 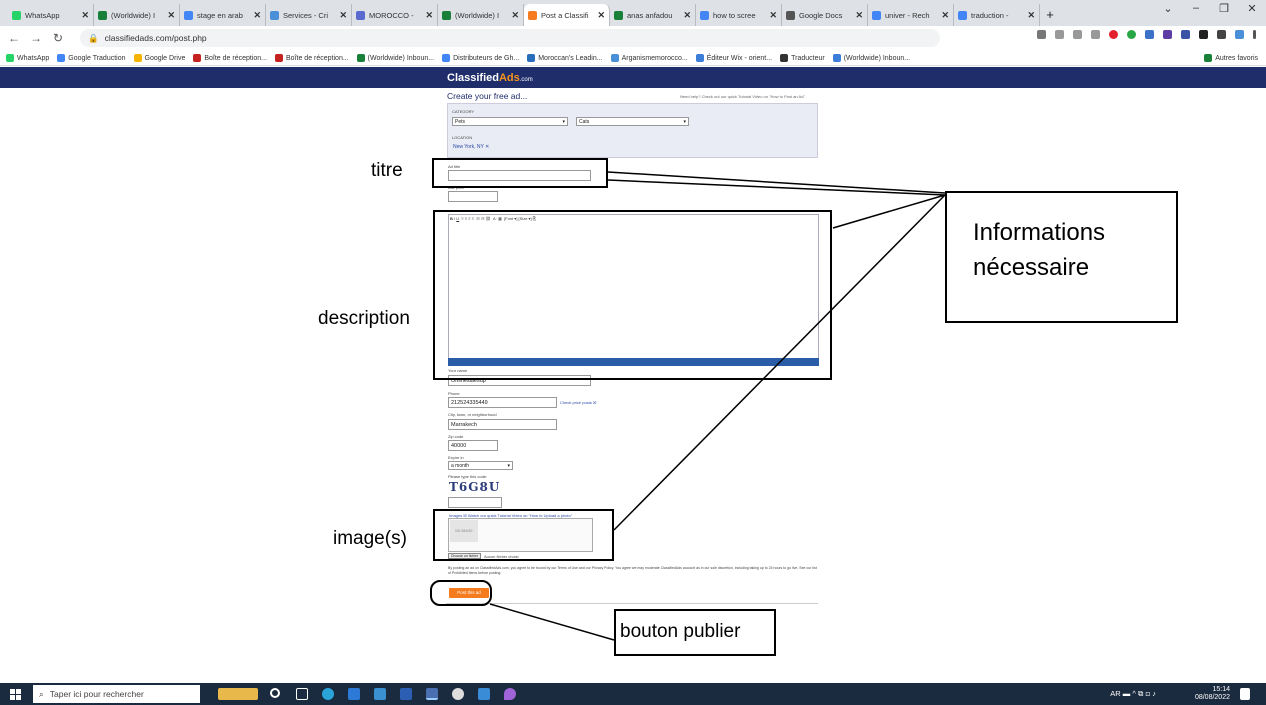 I want to click on annotation-description: description, so click(x=364, y=318).